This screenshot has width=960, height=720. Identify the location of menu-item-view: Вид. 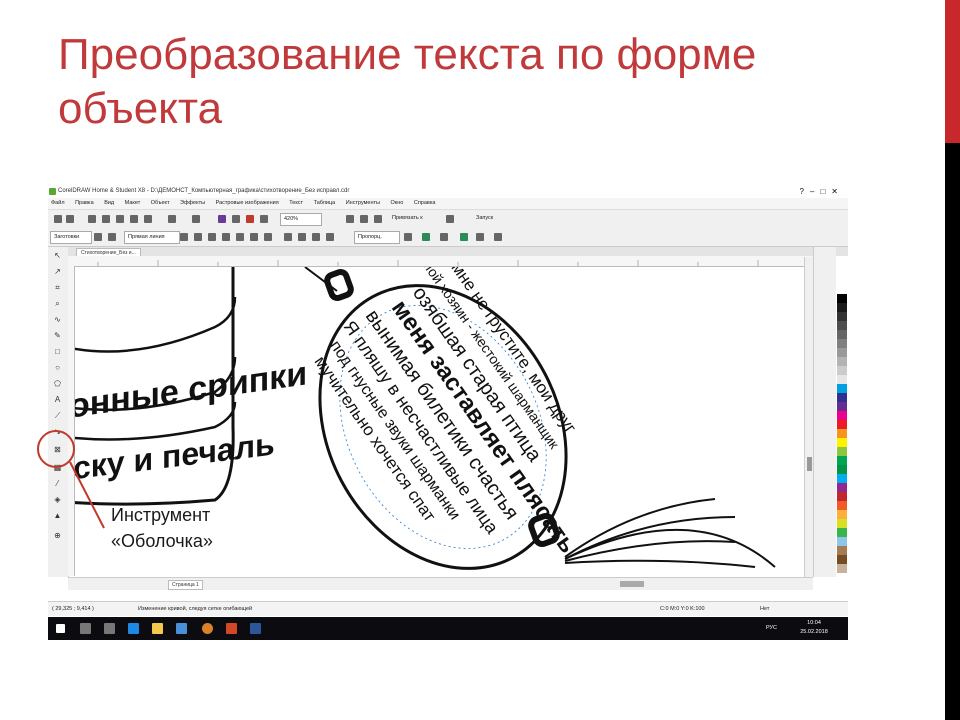
(109, 203).